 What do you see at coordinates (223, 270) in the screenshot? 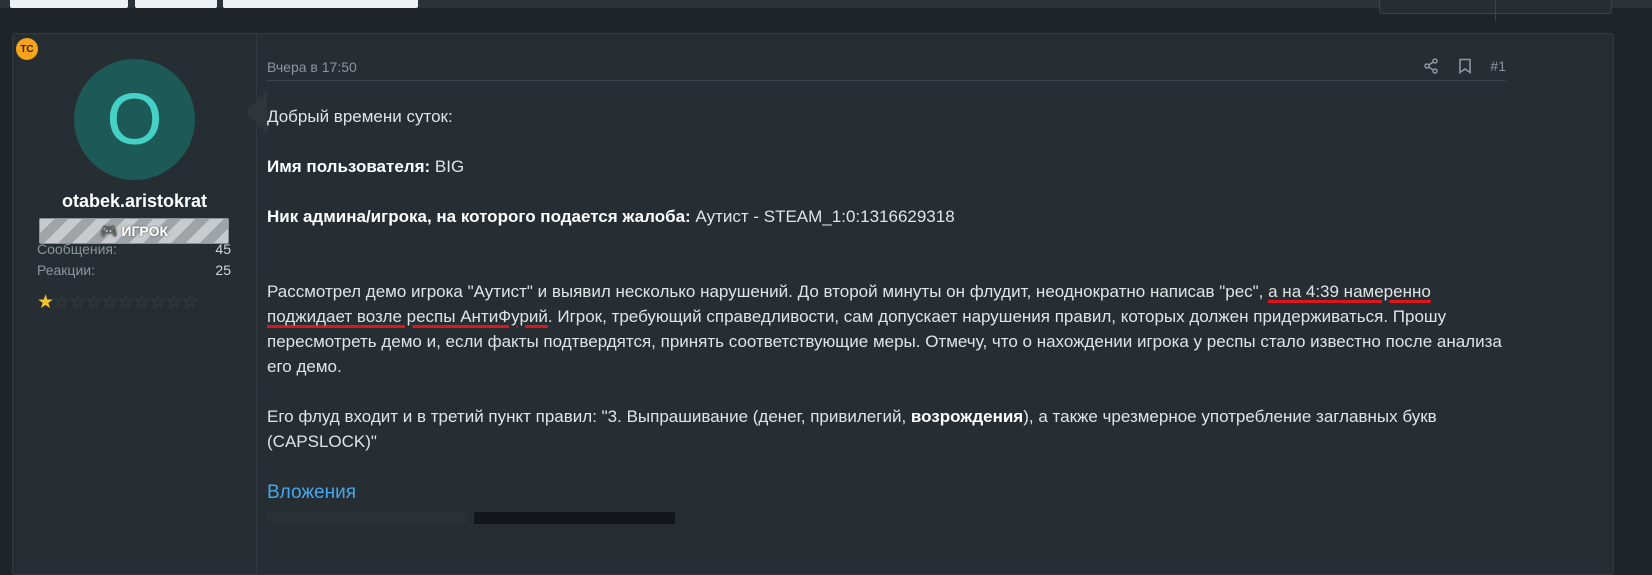
I see `stat-value: 25` at bounding box center [223, 270].